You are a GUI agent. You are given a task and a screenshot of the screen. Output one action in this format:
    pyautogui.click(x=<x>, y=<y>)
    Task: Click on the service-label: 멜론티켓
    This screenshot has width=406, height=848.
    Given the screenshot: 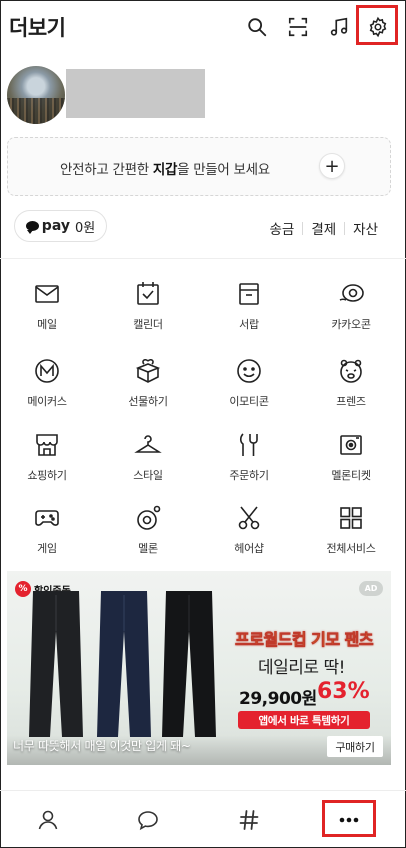 What is the action you would take?
    pyautogui.click(x=351, y=475)
    